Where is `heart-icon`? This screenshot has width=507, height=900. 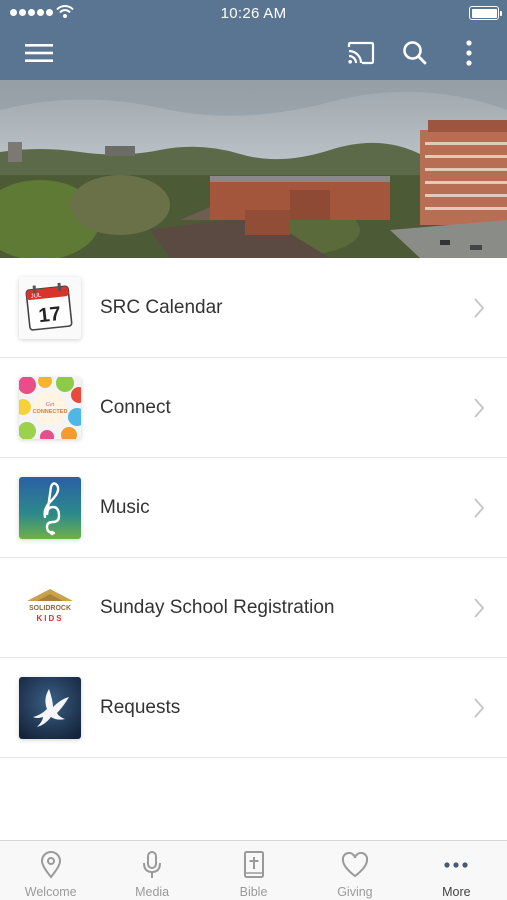
heart-icon is located at coordinates (355, 865).